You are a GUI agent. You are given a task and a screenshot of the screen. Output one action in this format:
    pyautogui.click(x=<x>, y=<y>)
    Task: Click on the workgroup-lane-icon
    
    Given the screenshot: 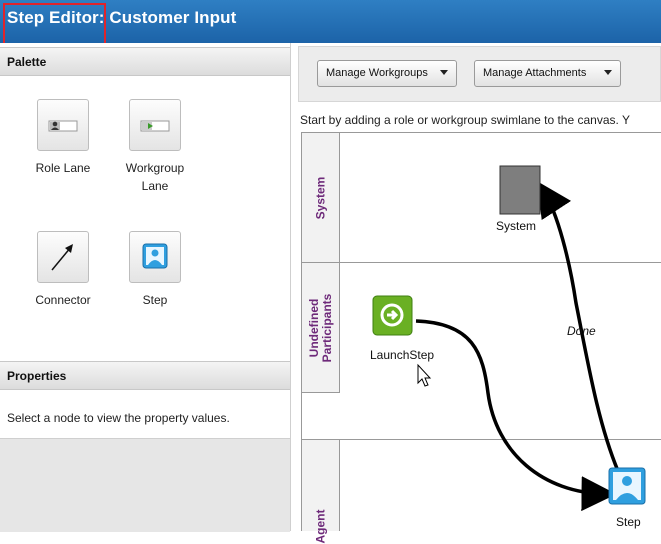 What is the action you would take?
    pyautogui.click(x=155, y=125)
    